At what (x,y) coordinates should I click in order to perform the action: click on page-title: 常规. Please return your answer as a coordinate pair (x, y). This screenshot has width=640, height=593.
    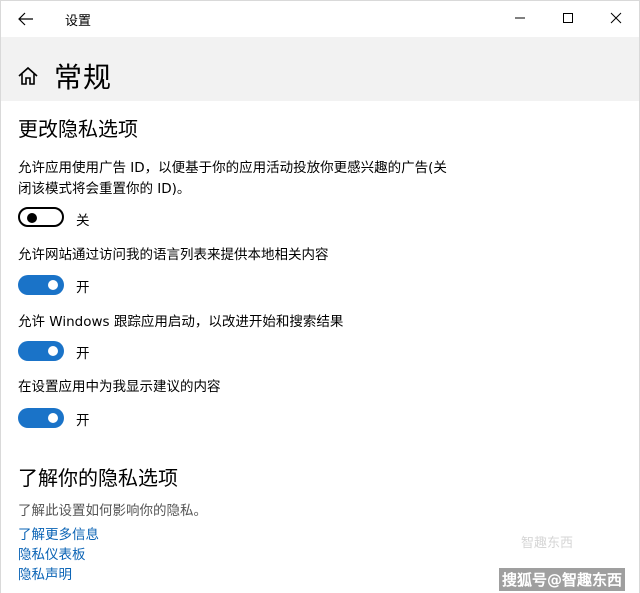
    Looking at the image, I should click on (83, 77).